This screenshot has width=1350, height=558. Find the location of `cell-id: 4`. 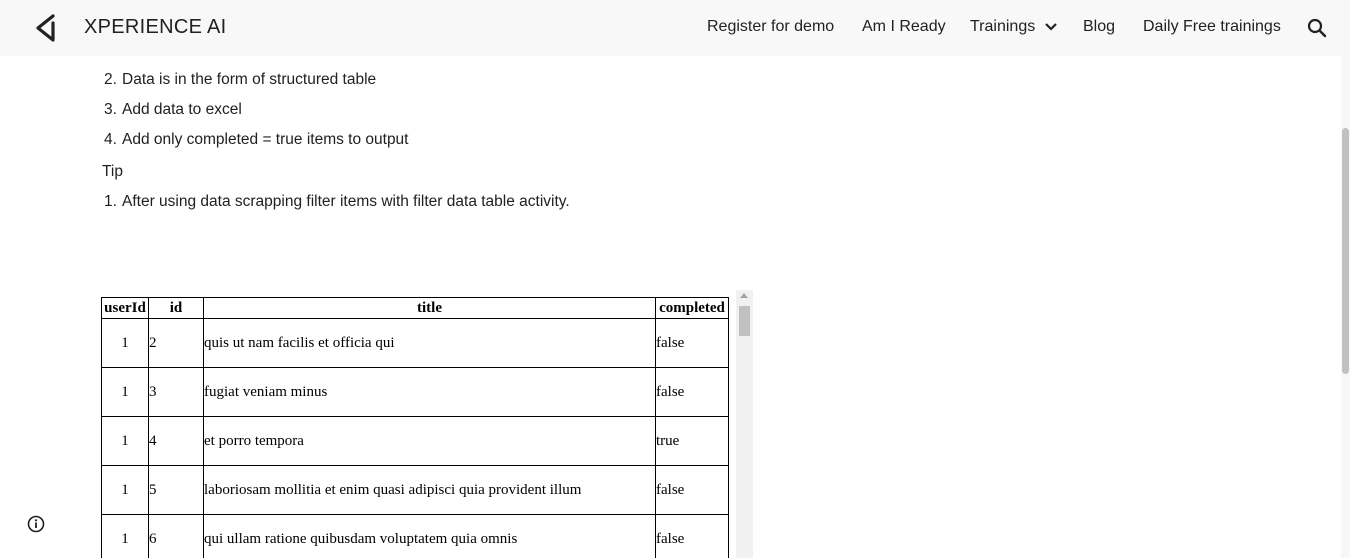

cell-id: 4 is located at coordinates (176, 441).